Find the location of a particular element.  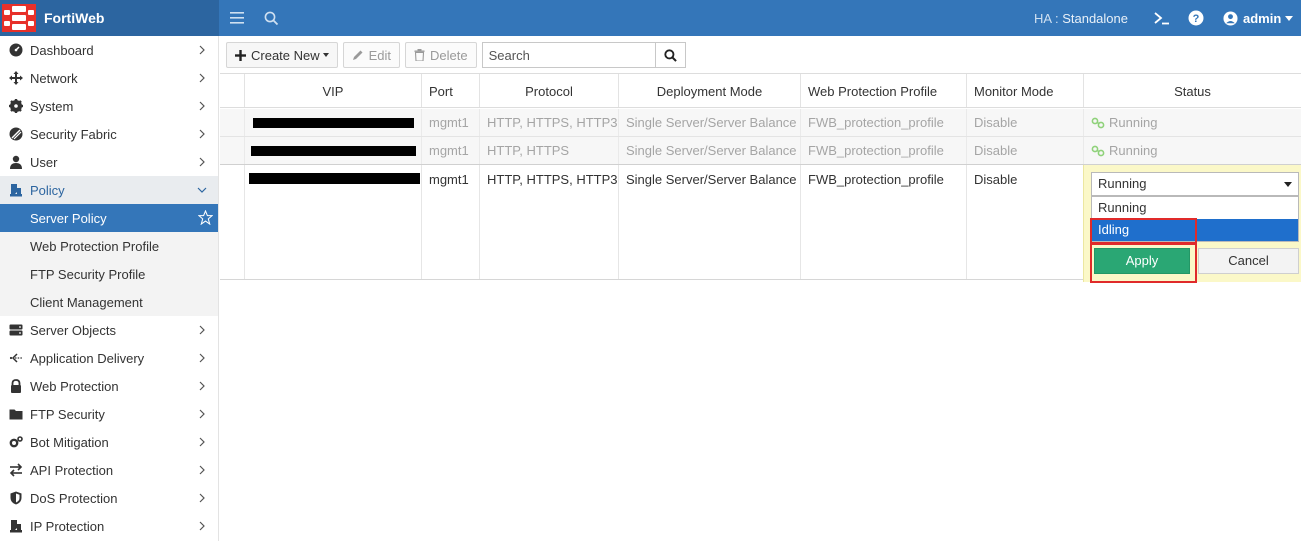

user-circle-icon is located at coordinates (1230, 18).